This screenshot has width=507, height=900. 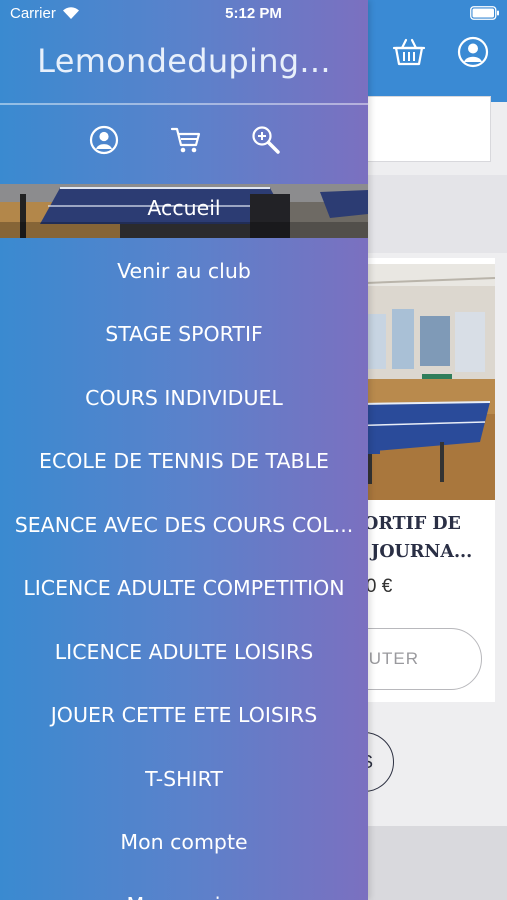 I want to click on menu-item-ecole-tennis-de-table: ECOLE DE TENNIS DE TABLE, so click(x=184, y=461).